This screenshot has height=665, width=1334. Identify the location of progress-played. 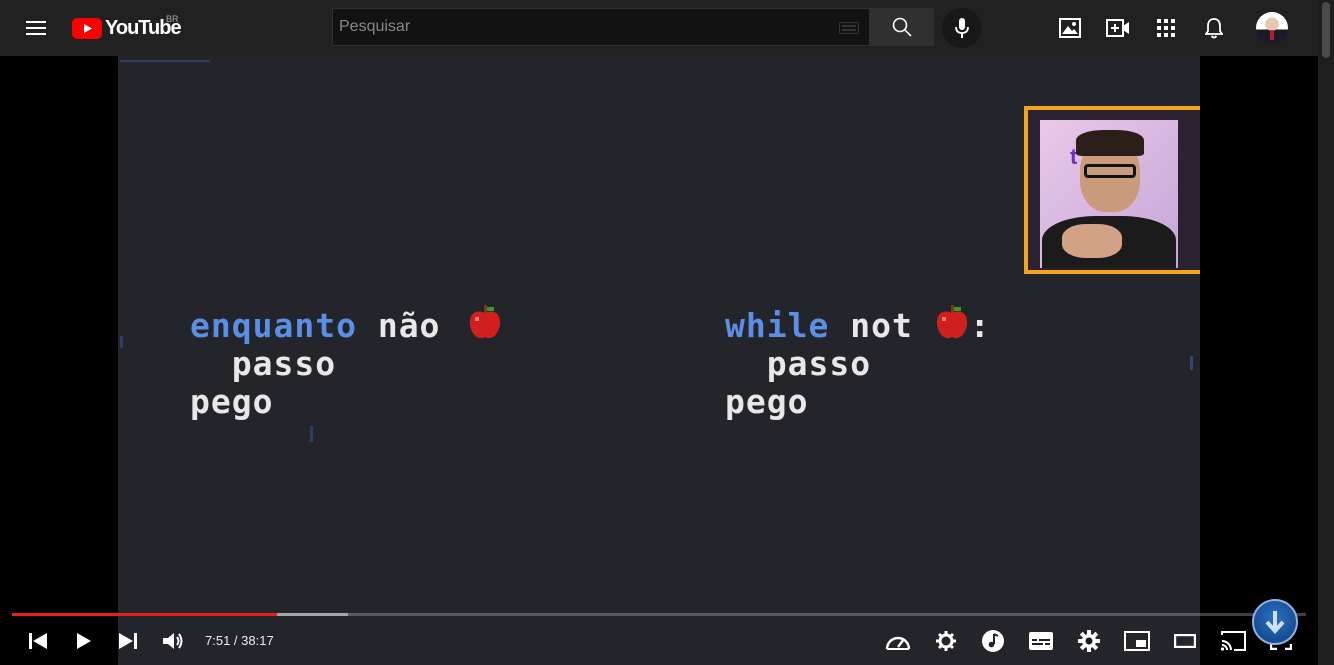
(145, 614).